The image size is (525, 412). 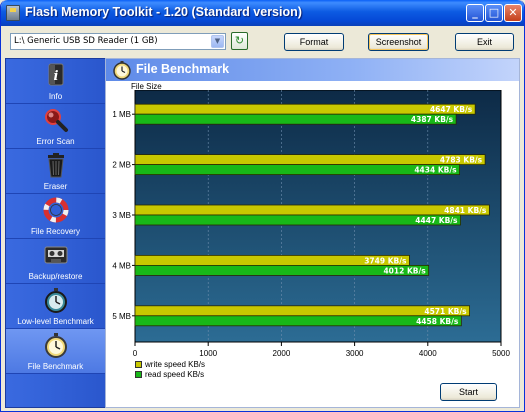 I want to click on chevron-down-icon: ▼, so click(x=217, y=41).